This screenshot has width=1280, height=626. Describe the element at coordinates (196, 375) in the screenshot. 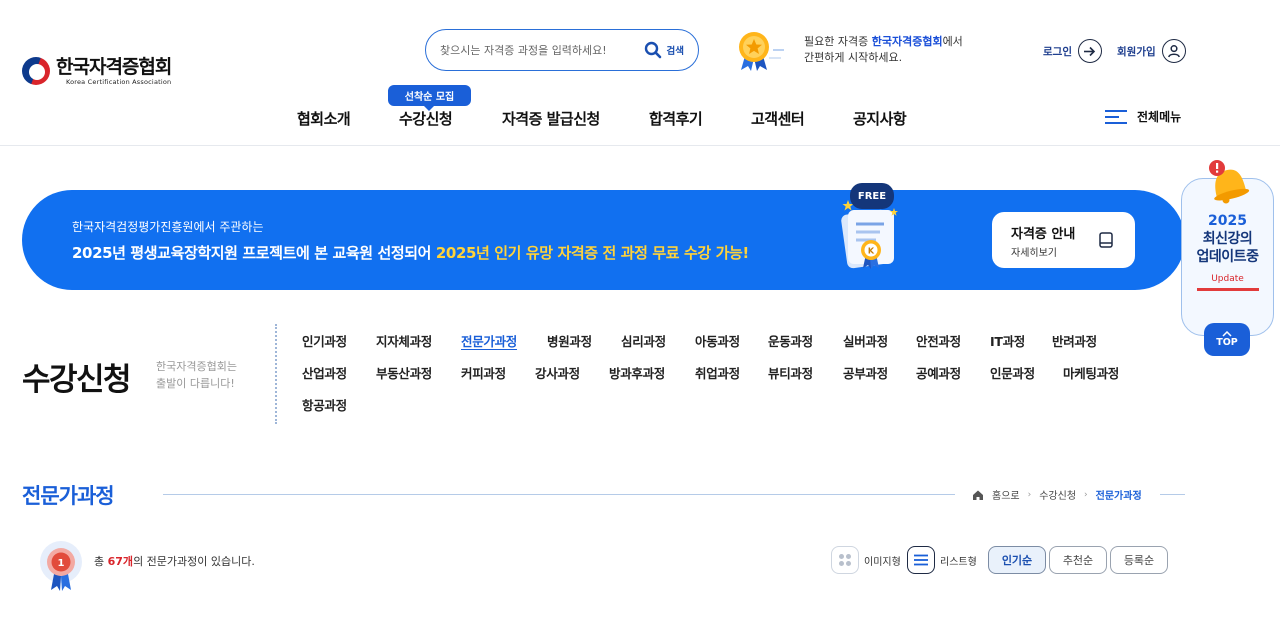

I see `category-subtitle: 한국자격증협회는 출발이 다릅니다!` at that location.